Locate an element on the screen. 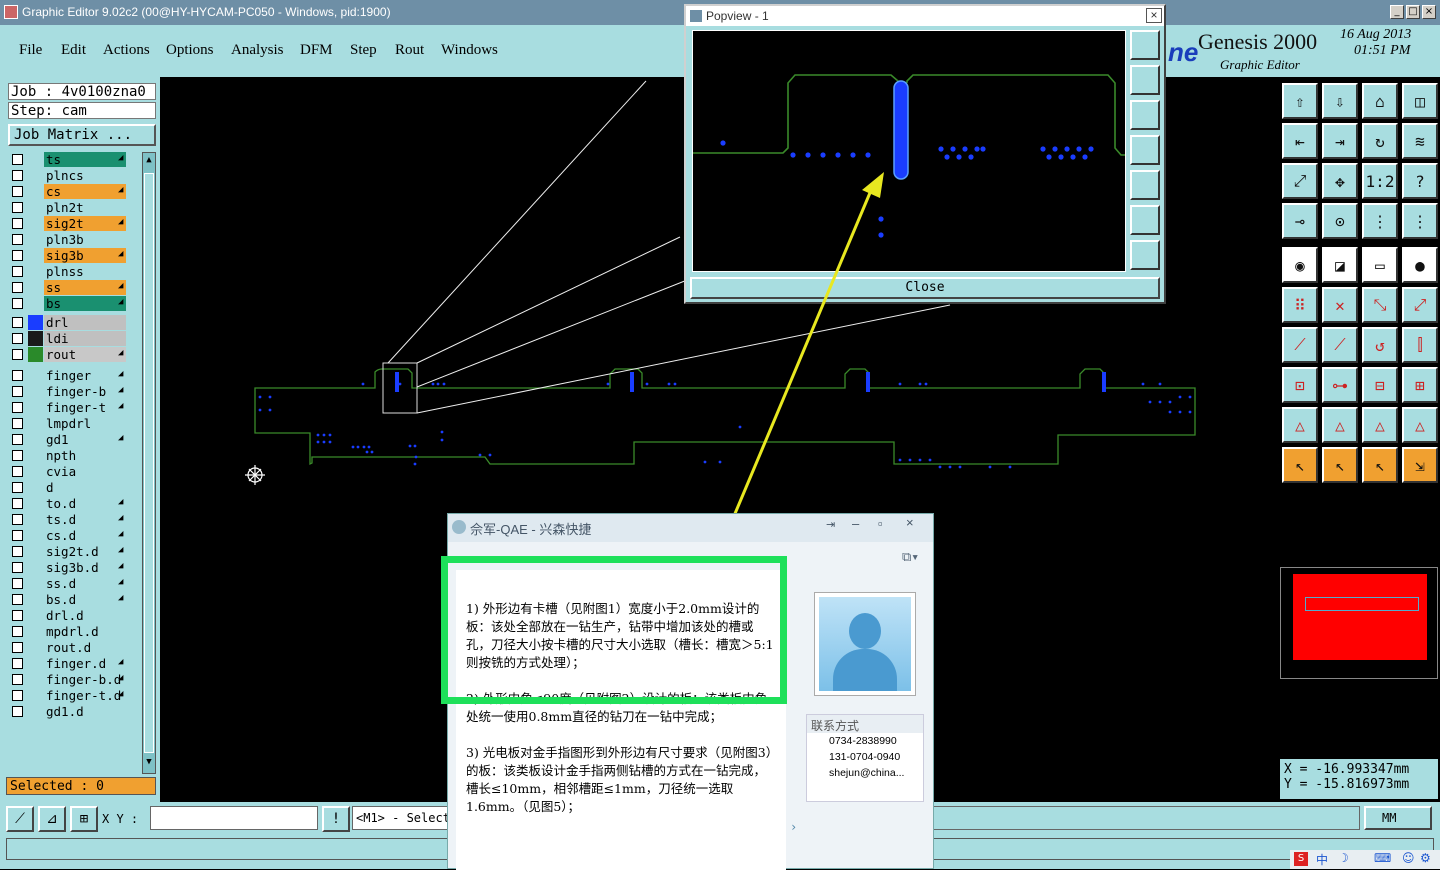 The height and width of the screenshot is (870, 1440). line-icon: ⊸ is located at coordinates (1300, 221).